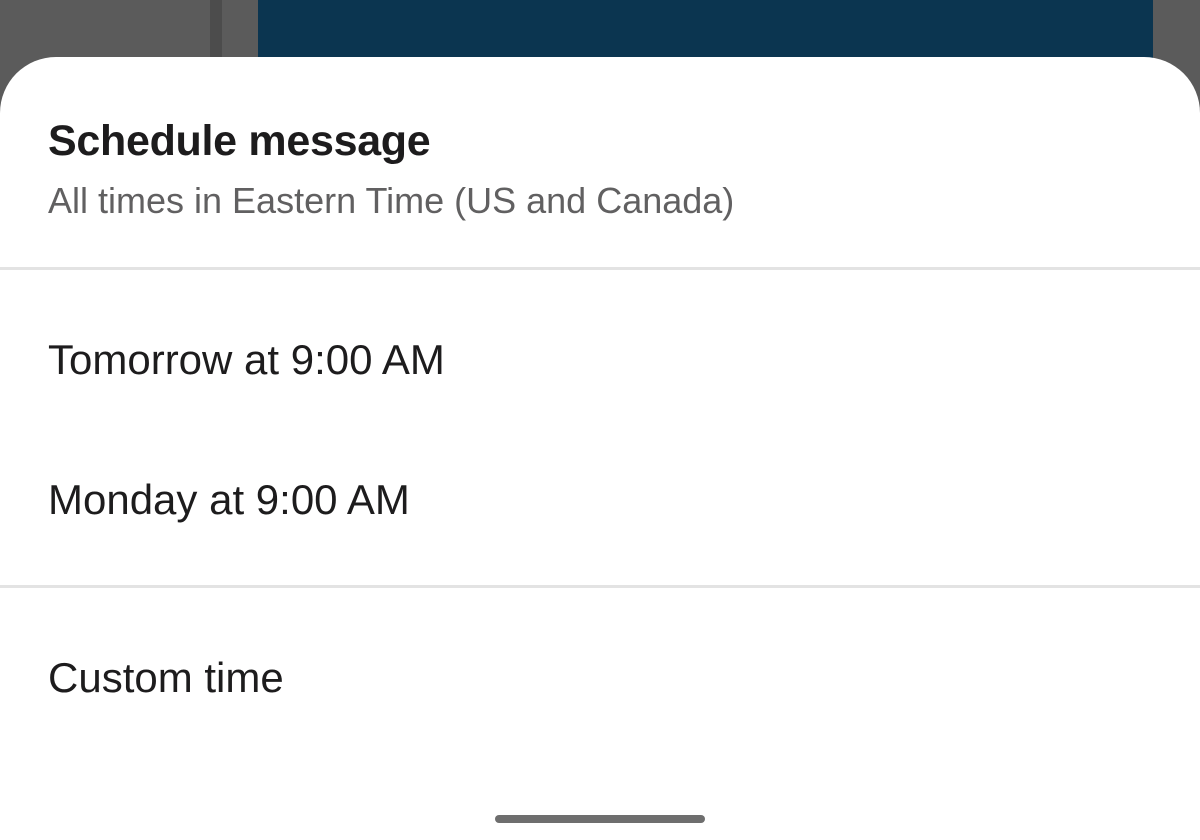 The width and height of the screenshot is (1200, 840). Describe the element at coordinates (600, 500) in the screenshot. I see `option-monday-9am: Monday at 9:00 AM` at that location.